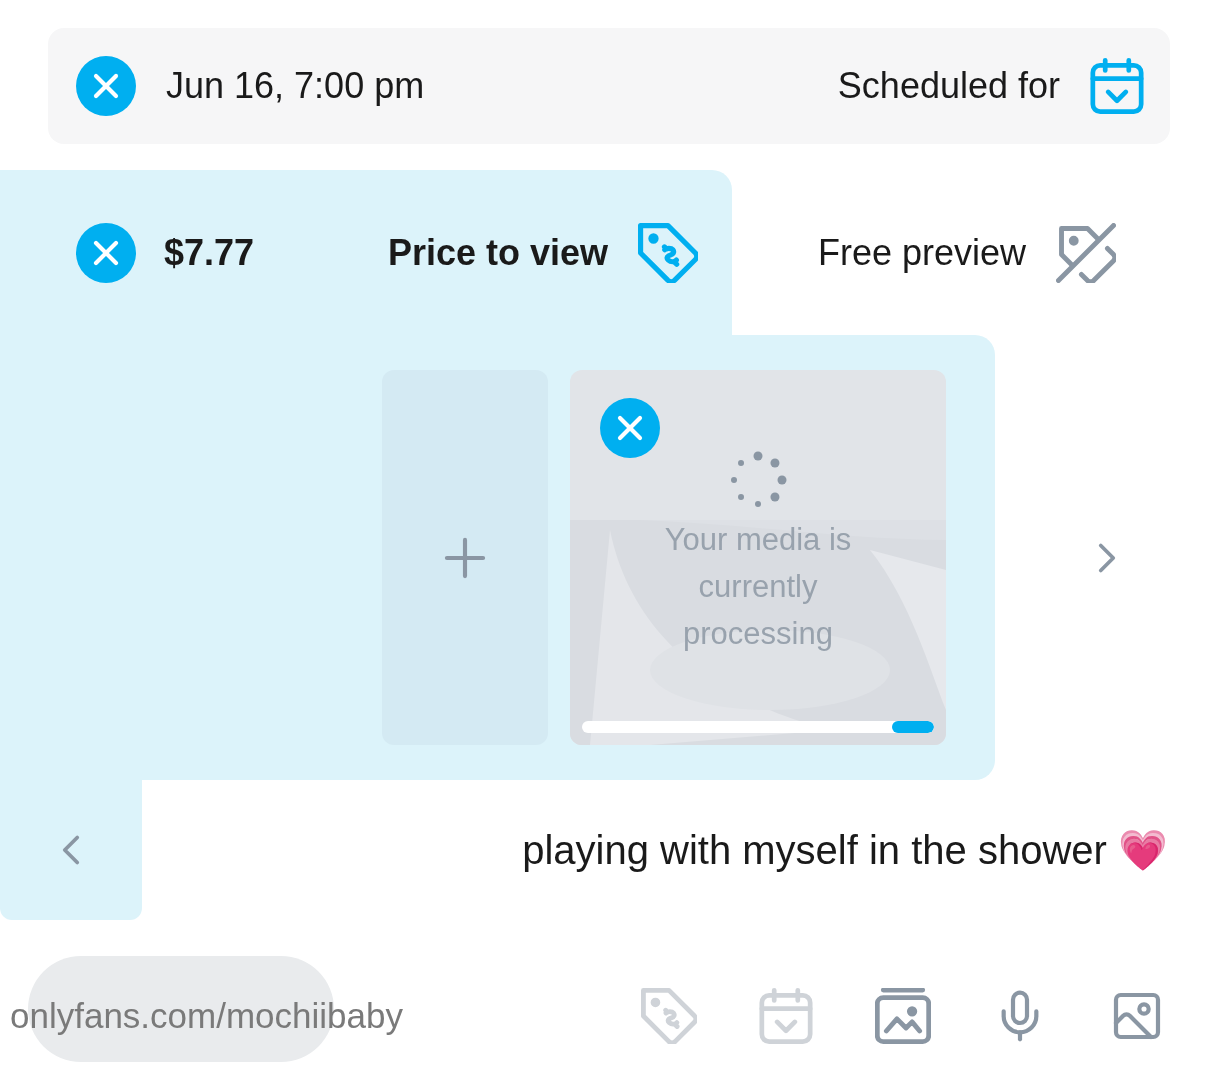  I want to click on gallery-icon, so click(902, 1016).